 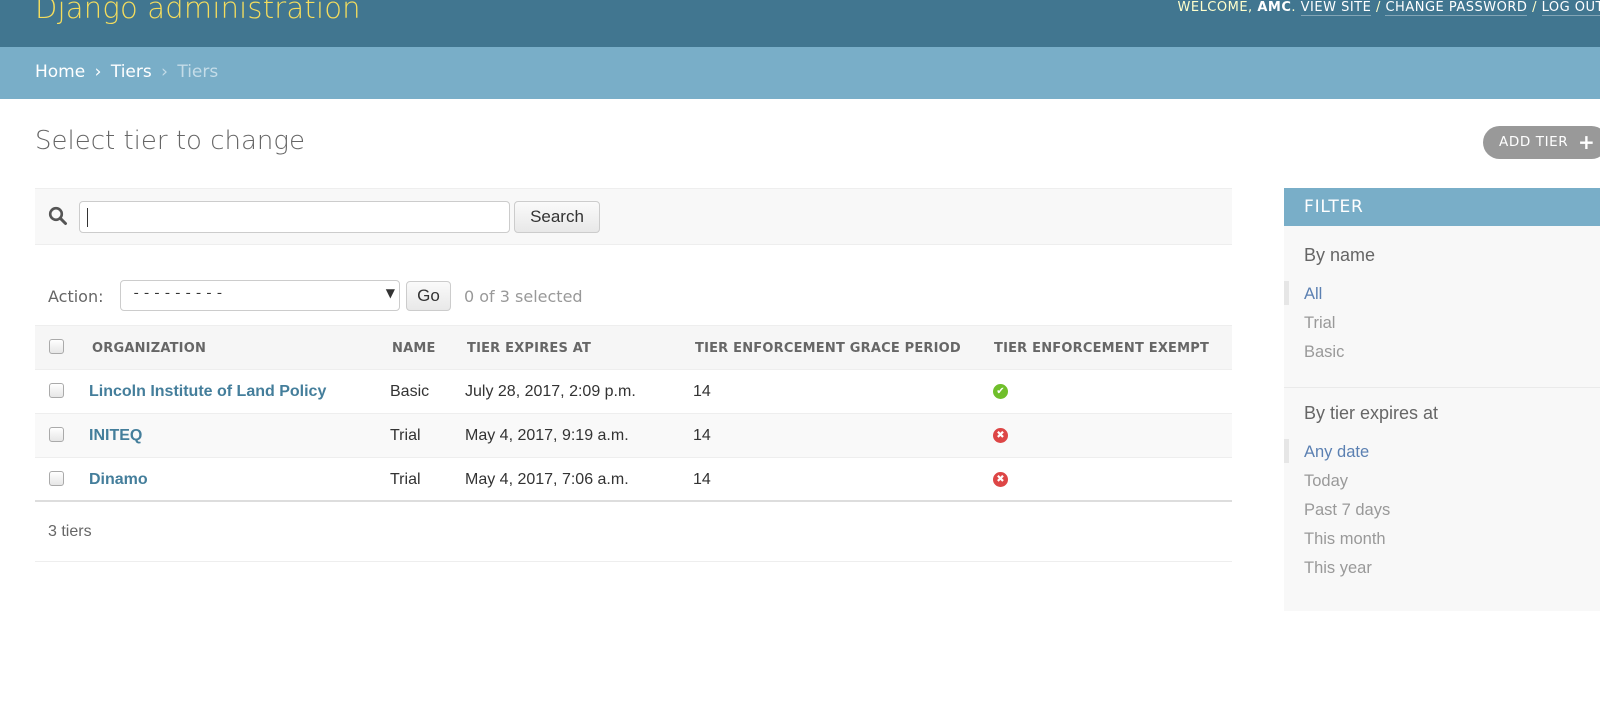 What do you see at coordinates (557, 217) in the screenshot?
I see `search-button: Search` at bounding box center [557, 217].